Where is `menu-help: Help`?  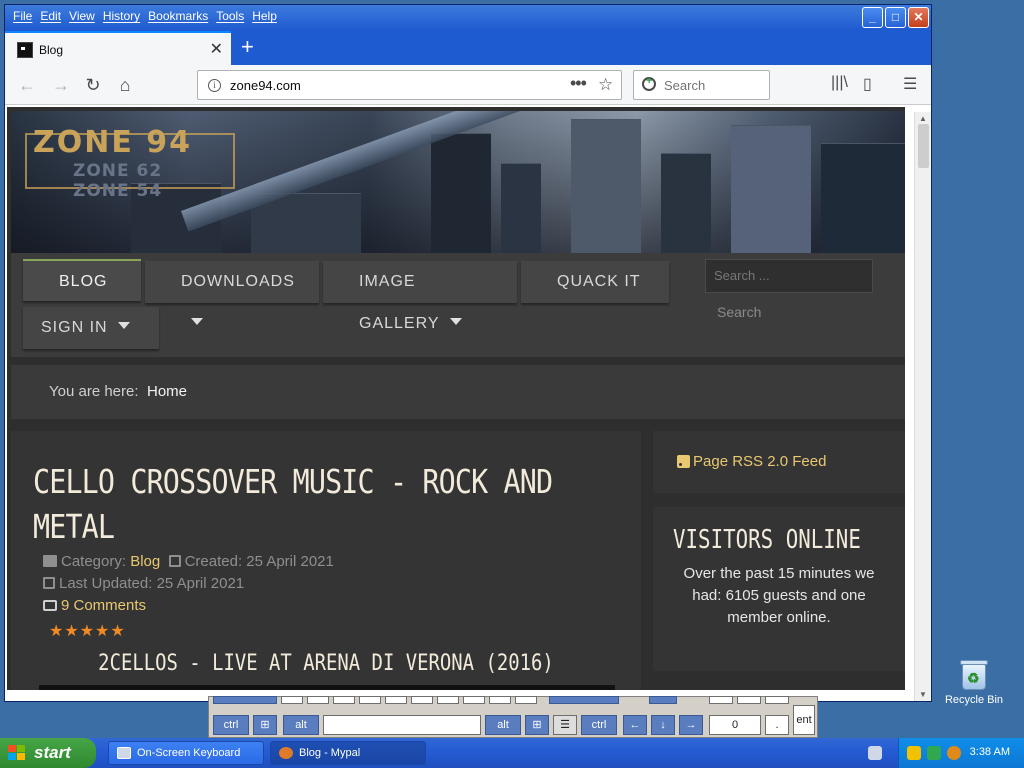
menu-help: Help is located at coordinates (266, 16).